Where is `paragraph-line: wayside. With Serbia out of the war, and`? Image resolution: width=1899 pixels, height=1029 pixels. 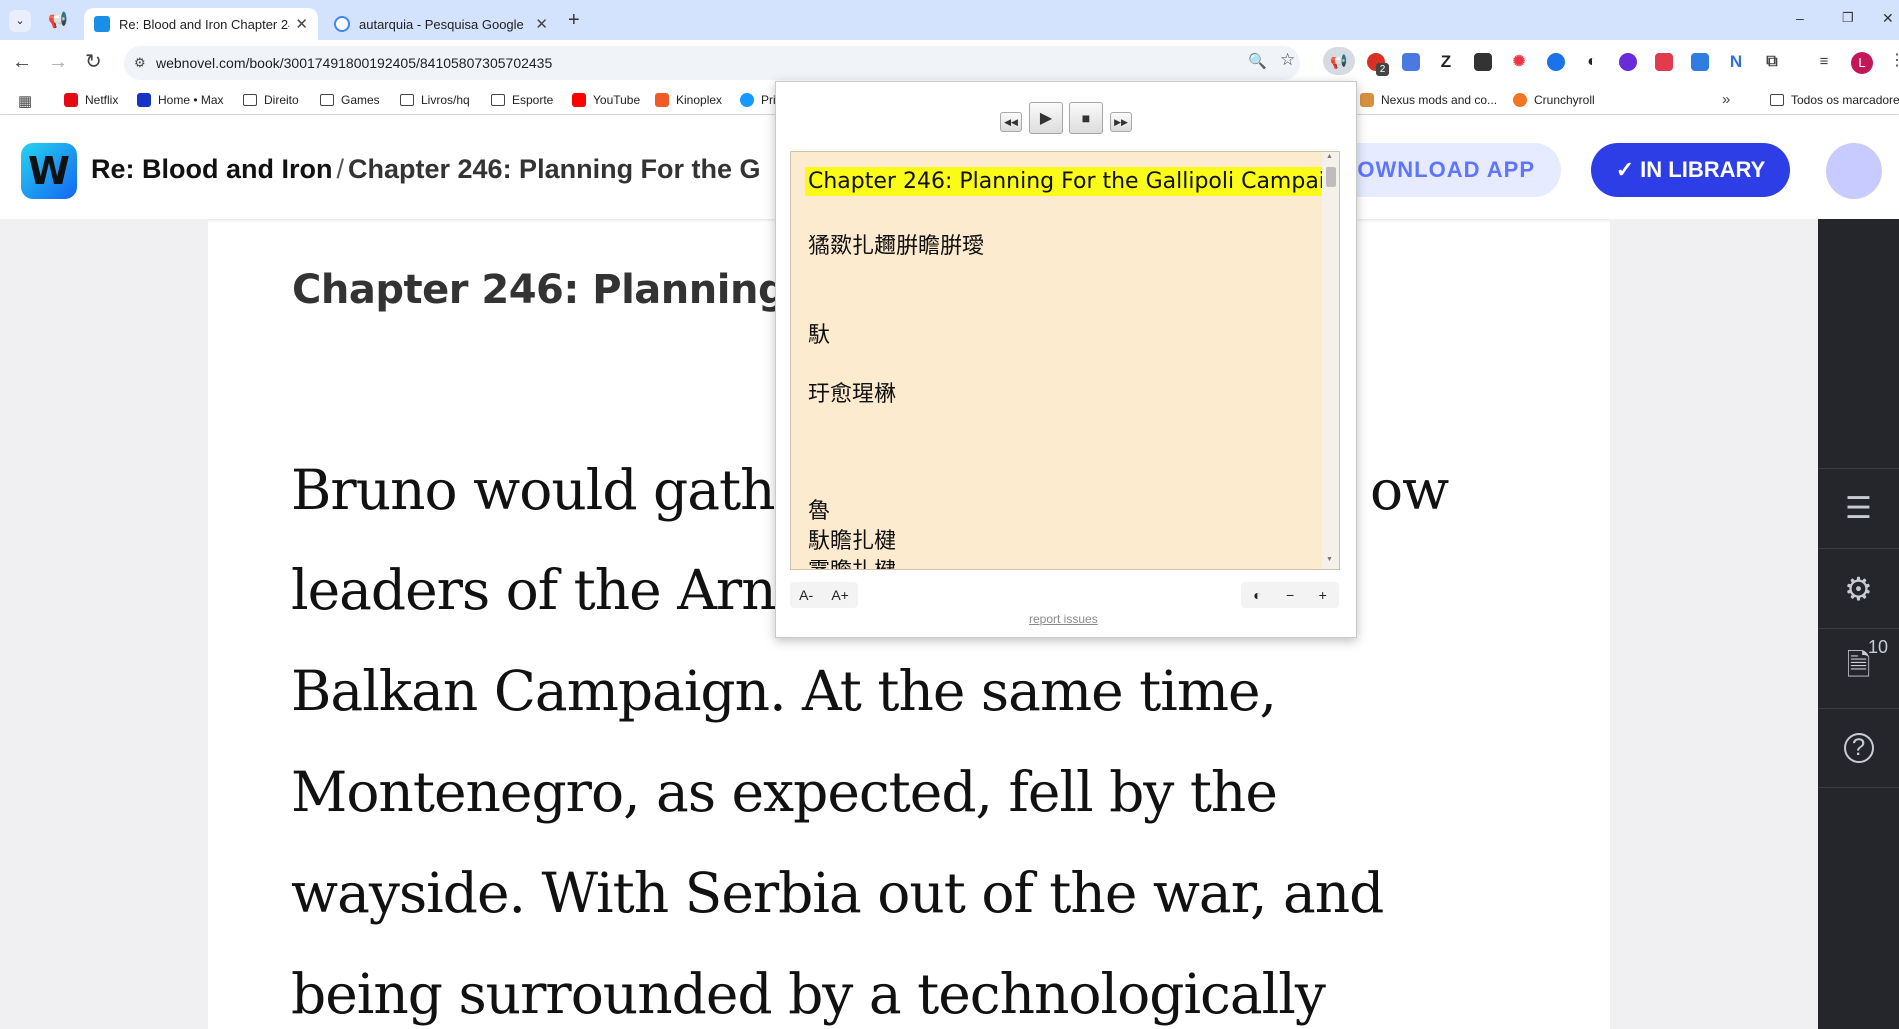
paragraph-line: wayside. With Serbia out of the war, and is located at coordinates (837, 893).